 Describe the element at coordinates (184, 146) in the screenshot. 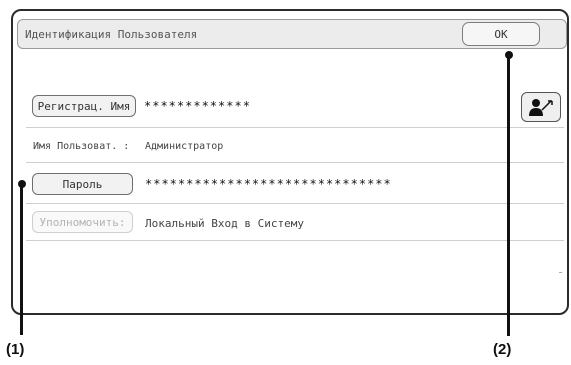

I see `user-name-value: Администратор` at that location.